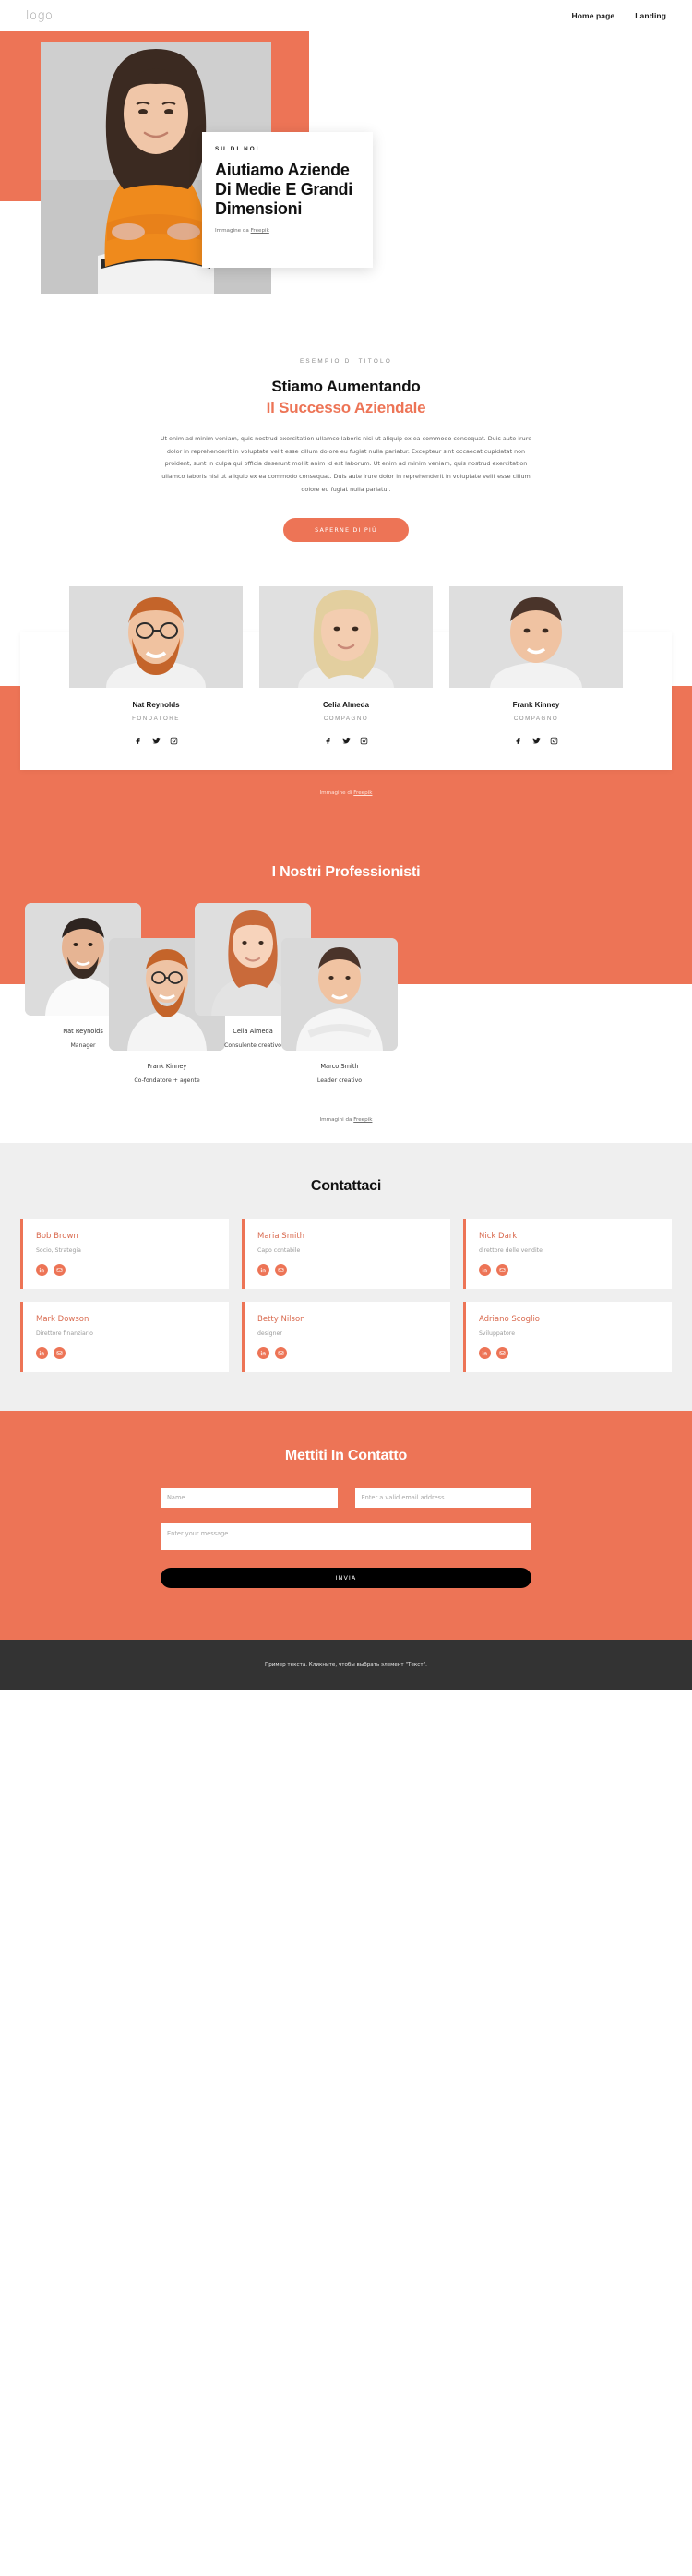 The image size is (692, 2576). Describe the element at coordinates (339, 1080) in the screenshot. I see `professional-role: Leader creativo` at that location.